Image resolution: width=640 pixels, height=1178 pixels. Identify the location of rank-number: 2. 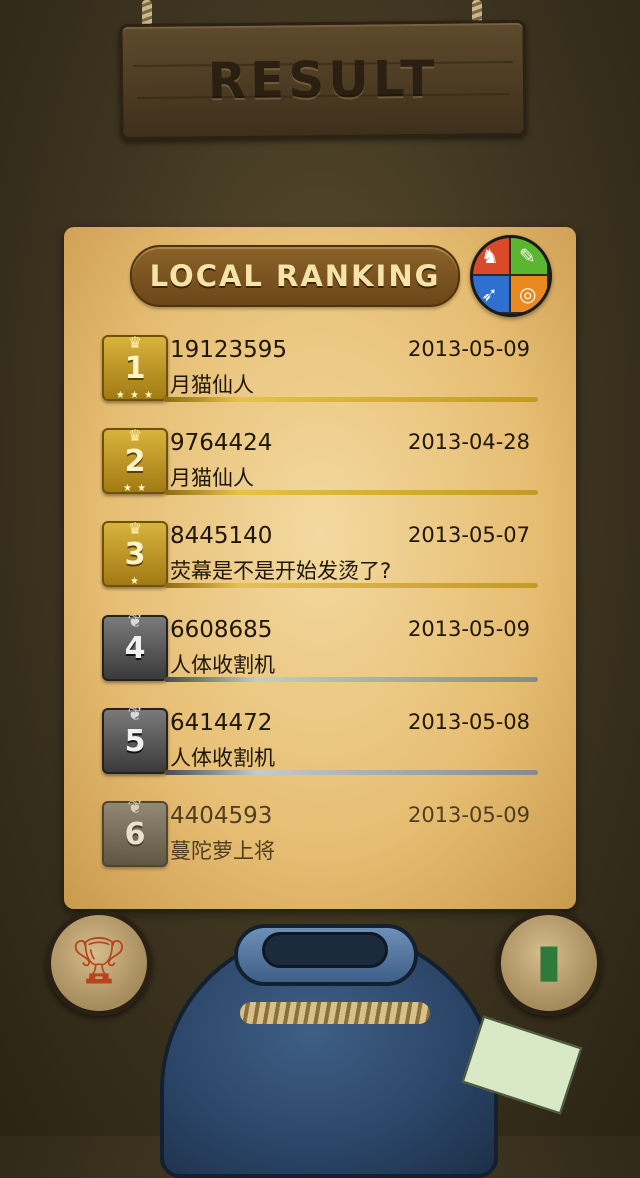
(135, 461).